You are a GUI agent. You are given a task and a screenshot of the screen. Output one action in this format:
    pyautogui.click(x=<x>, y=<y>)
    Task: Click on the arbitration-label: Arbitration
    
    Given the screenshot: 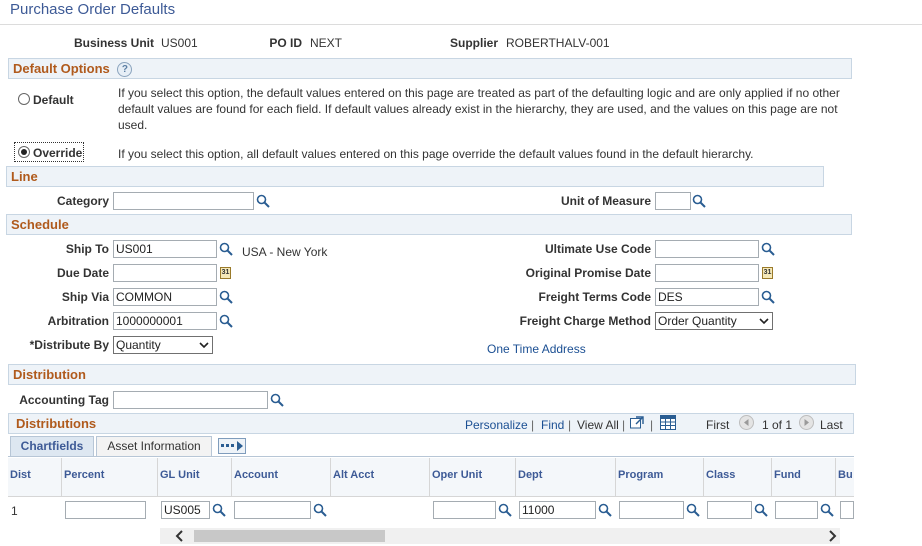 What is the action you would take?
    pyautogui.click(x=78, y=321)
    